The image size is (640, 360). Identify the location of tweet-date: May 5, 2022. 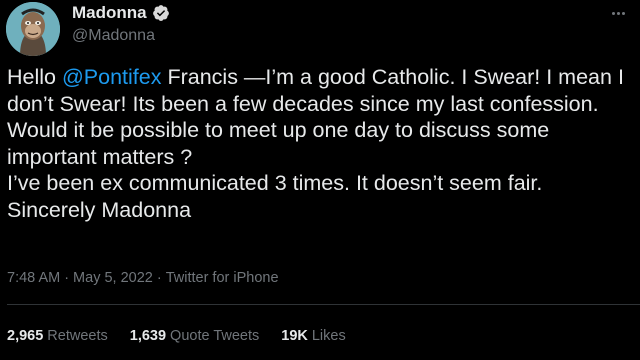
(113, 278).